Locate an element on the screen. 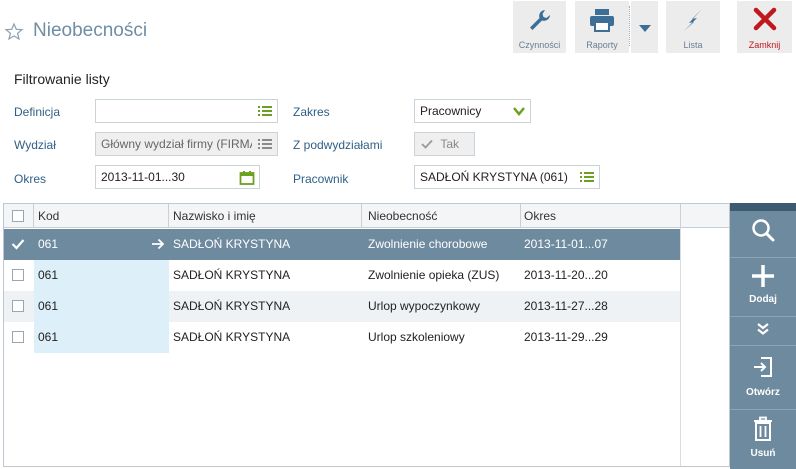 The width and height of the screenshot is (796, 469). raporty-dropdown-button is located at coordinates (644, 27).